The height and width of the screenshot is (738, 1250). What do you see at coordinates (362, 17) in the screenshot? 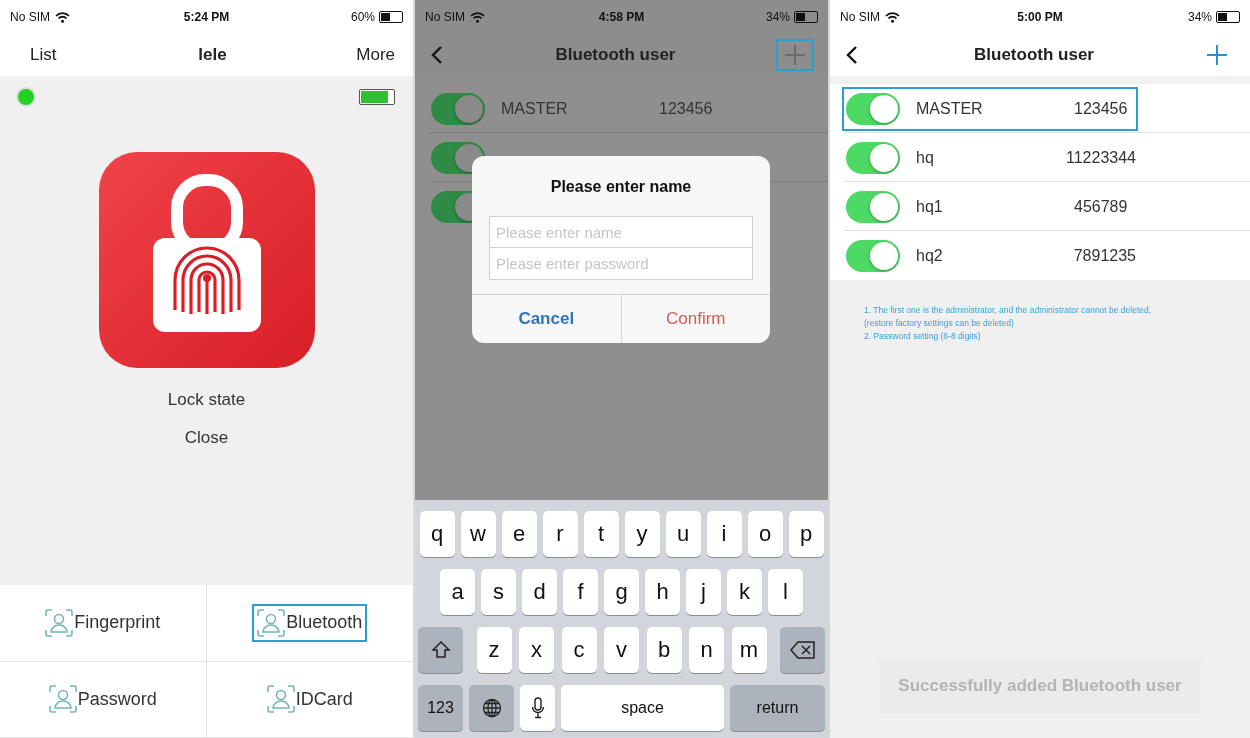
I see `battery-percent: 60%` at bounding box center [362, 17].